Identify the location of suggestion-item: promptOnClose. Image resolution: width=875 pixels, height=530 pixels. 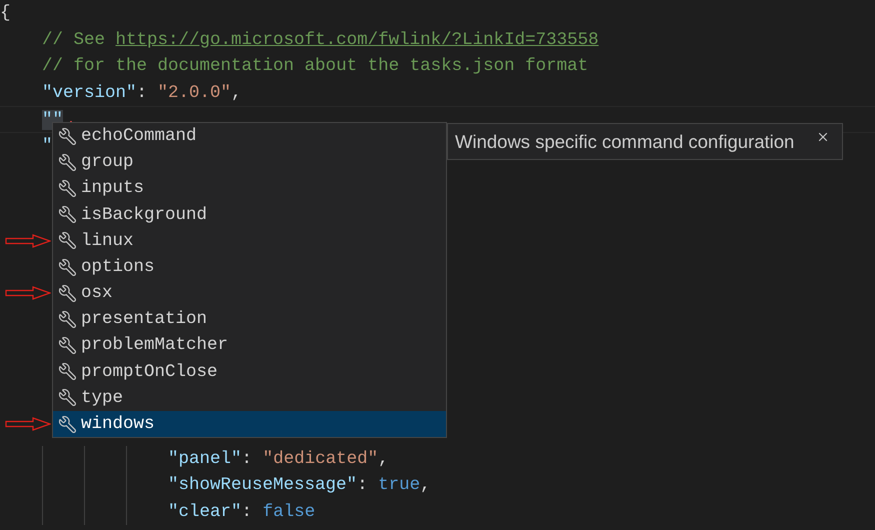
(249, 371).